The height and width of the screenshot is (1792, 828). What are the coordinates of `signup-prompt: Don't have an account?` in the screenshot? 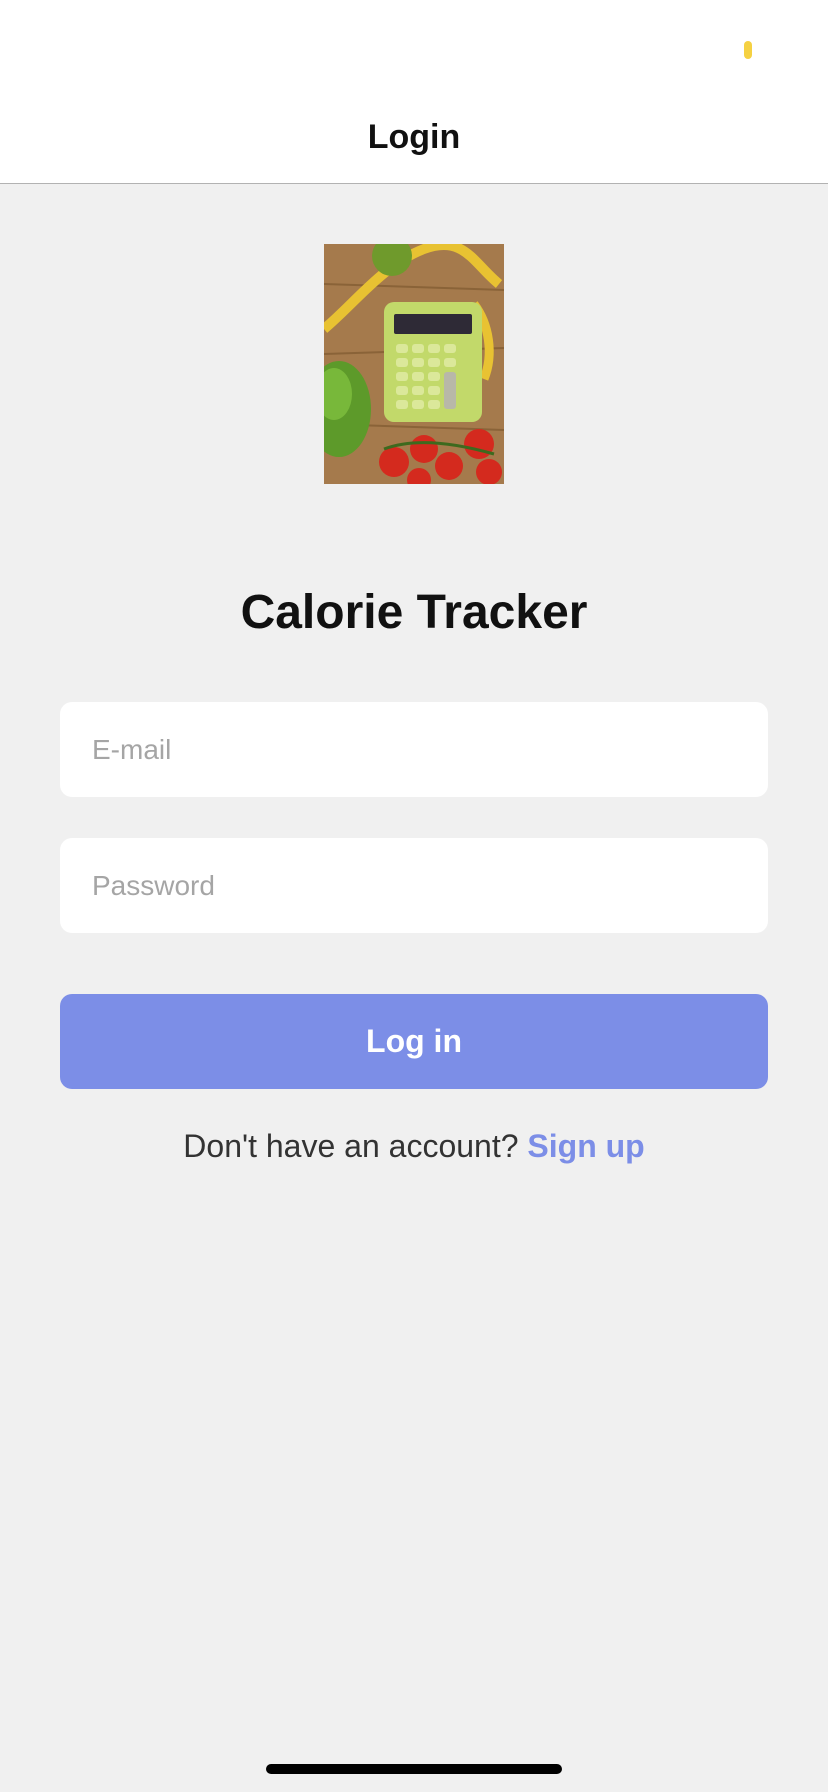 It's located at (351, 1146).